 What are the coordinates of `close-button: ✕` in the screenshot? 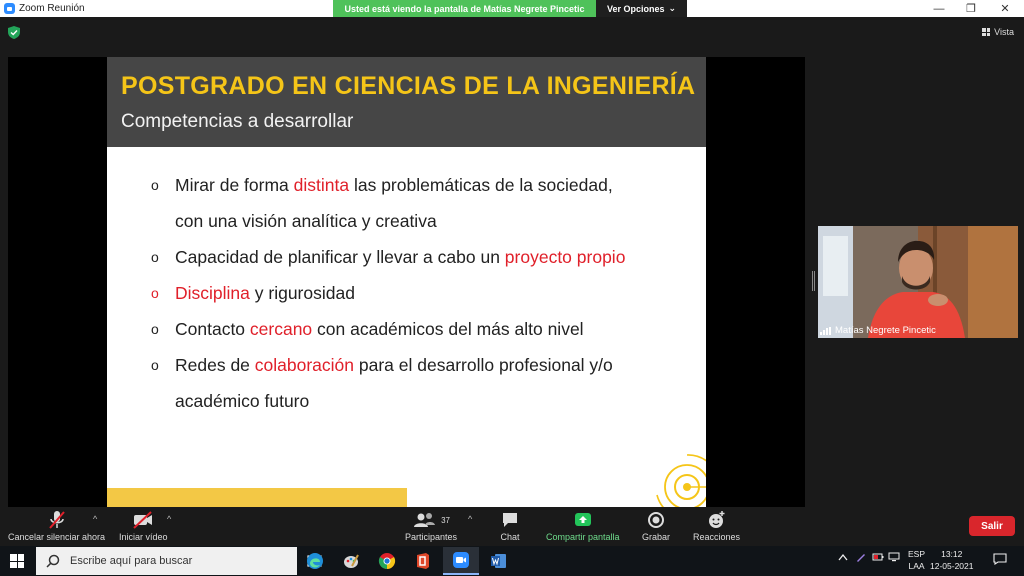 It's located at (1005, 8).